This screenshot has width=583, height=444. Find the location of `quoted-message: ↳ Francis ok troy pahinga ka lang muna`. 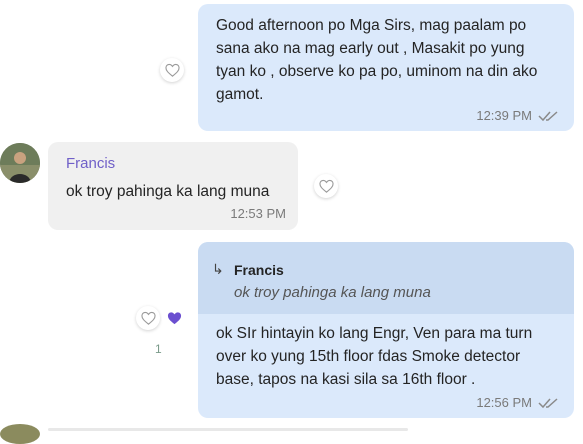

quoted-message: ↳ Francis ok troy pahinga ka lang muna is located at coordinates (386, 278).